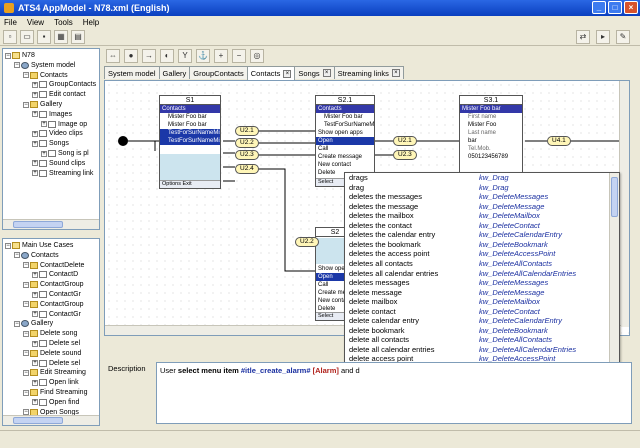 This screenshot has width=640, height=448. What do you see at coordinates (44, 65) in the screenshot?
I see `model_tree-item: − System model` at bounding box center [44, 65].